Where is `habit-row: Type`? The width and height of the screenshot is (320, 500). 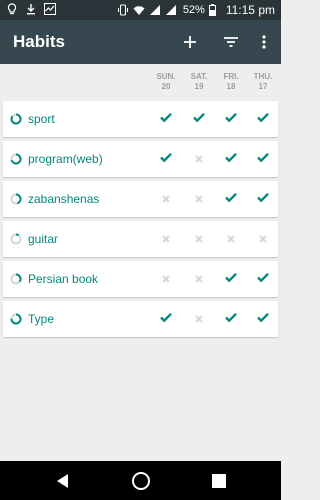 habit-row: Type is located at coordinates (140, 319).